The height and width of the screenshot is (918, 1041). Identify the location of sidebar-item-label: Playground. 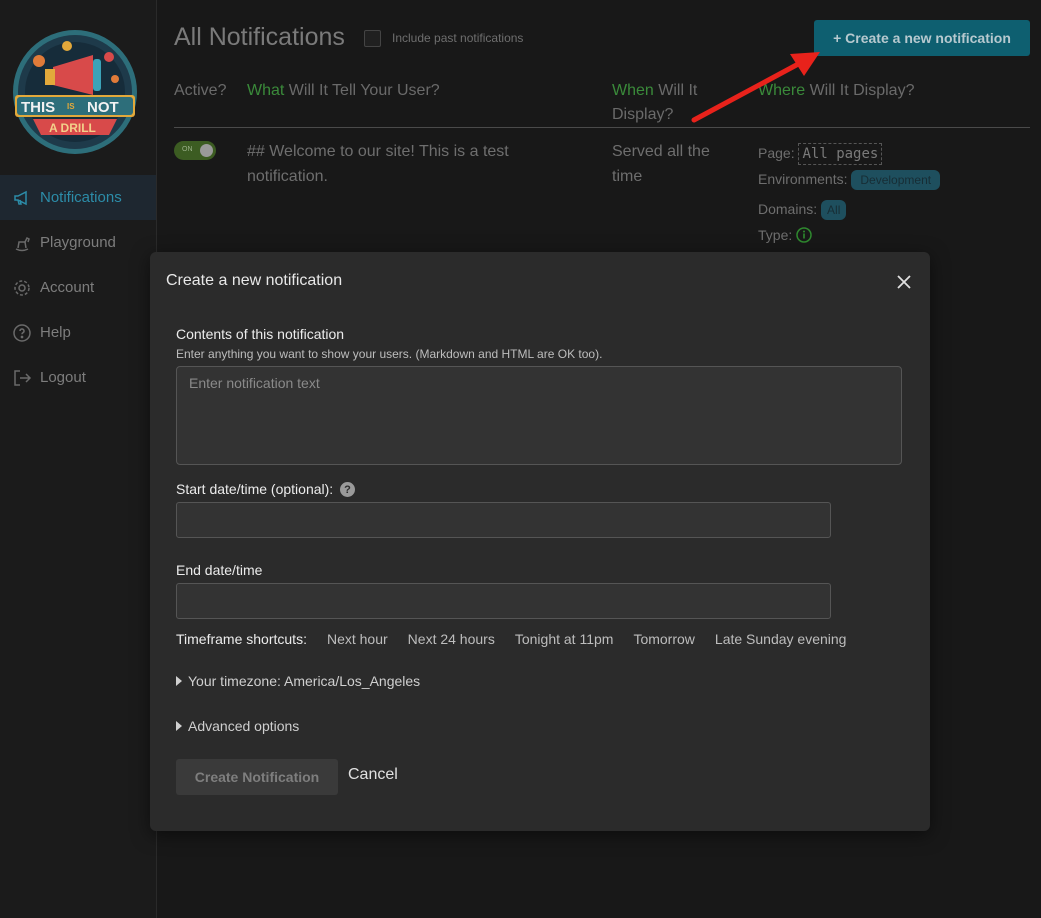
(78, 242).